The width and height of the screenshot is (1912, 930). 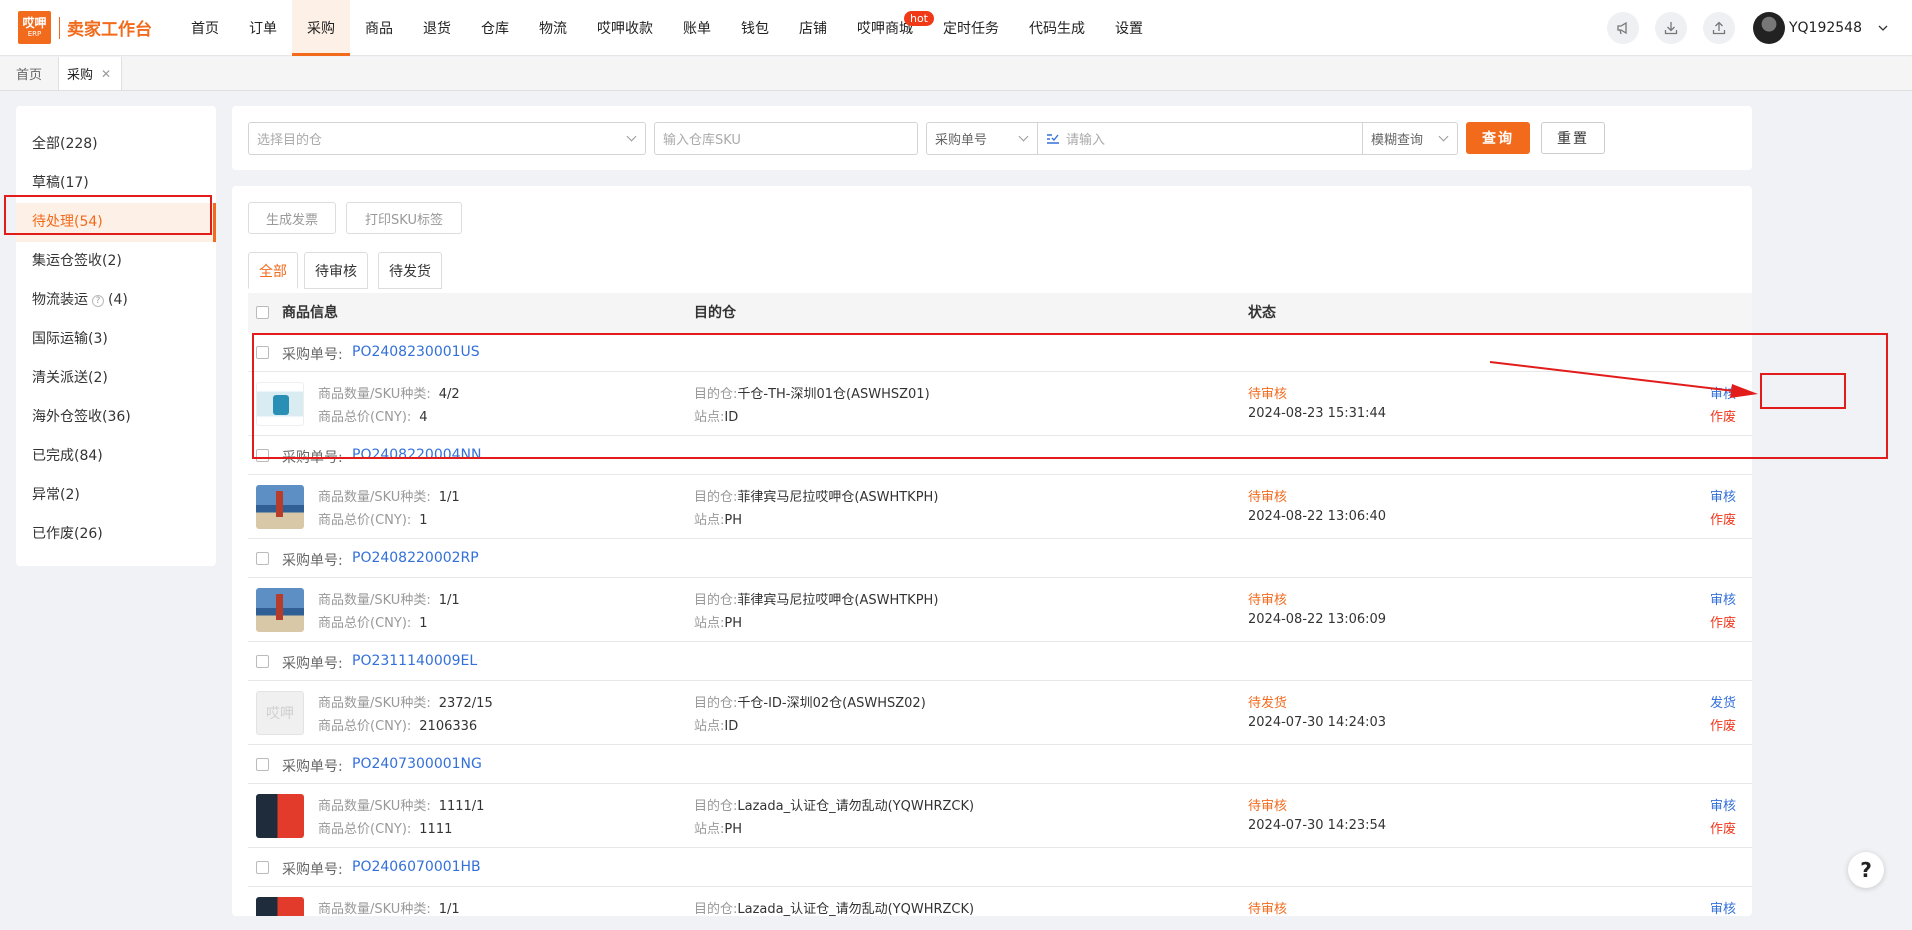 I want to click on nav-item-5: 仓库, so click(x=495, y=28).